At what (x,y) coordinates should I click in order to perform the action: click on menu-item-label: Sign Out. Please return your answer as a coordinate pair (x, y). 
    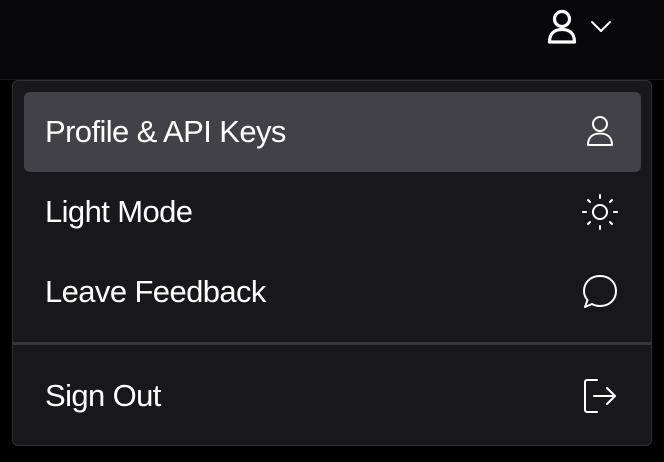
    Looking at the image, I should click on (103, 395).